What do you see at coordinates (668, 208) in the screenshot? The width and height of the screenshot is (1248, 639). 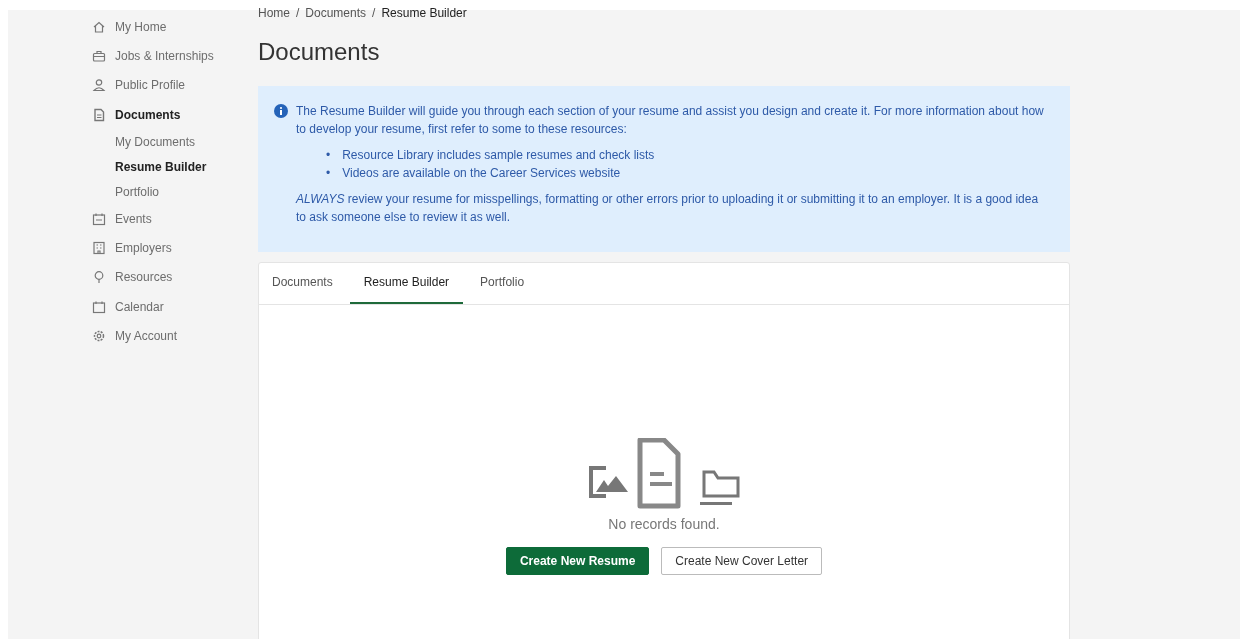 I see `info-note: ALWAYS review your resume for misspellings, formatting or other errors prior to uploading it or submitting it to an employer. It is a good idea to ask someone else to review it as well.` at bounding box center [668, 208].